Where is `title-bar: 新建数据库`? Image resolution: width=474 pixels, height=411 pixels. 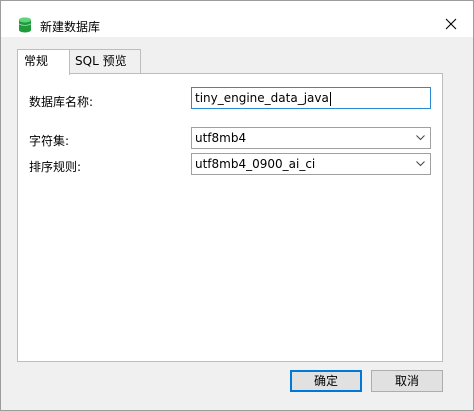
title-bar: 新建数据库 is located at coordinates (237, 19).